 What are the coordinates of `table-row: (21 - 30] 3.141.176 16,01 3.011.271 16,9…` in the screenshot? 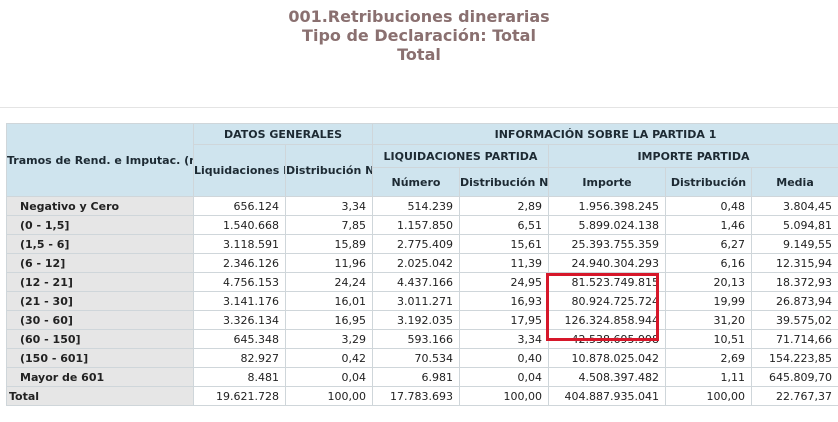 It's located at (422, 301).